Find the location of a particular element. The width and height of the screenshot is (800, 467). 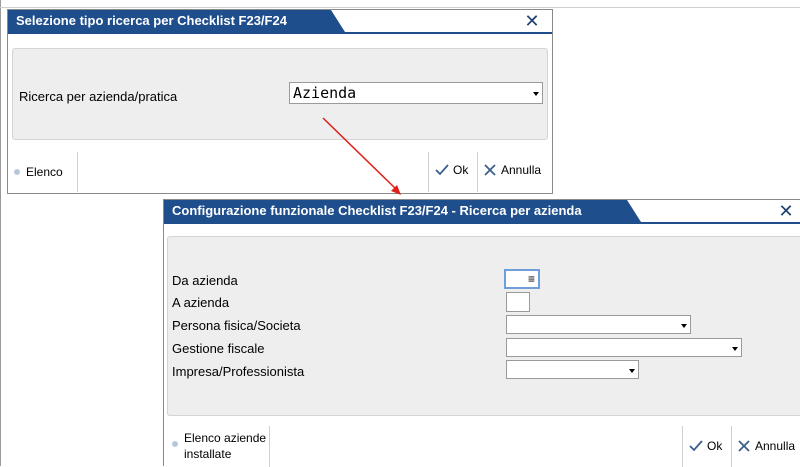

search-by-select: Azienda is located at coordinates (416, 93).